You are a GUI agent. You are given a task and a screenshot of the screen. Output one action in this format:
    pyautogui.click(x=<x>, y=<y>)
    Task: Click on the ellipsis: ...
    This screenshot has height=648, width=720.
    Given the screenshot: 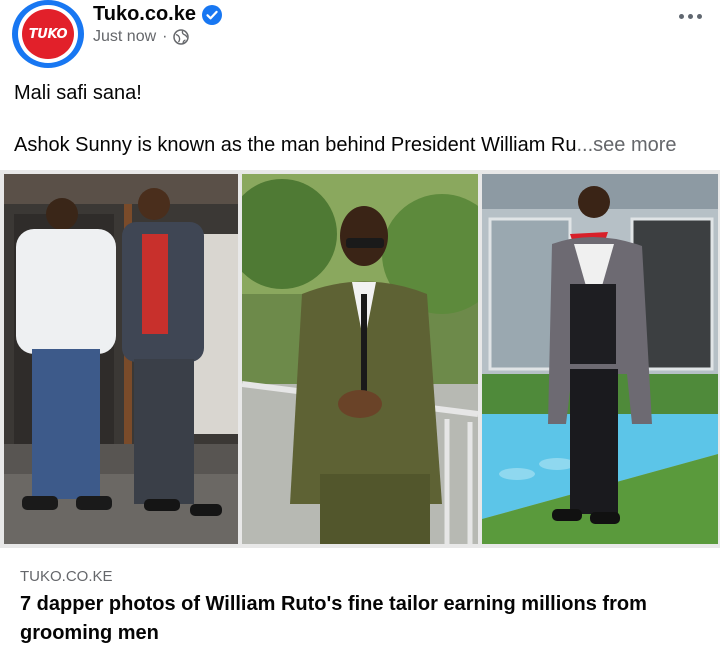 What is the action you would take?
    pyautogui.click(x=585, y=145)
    